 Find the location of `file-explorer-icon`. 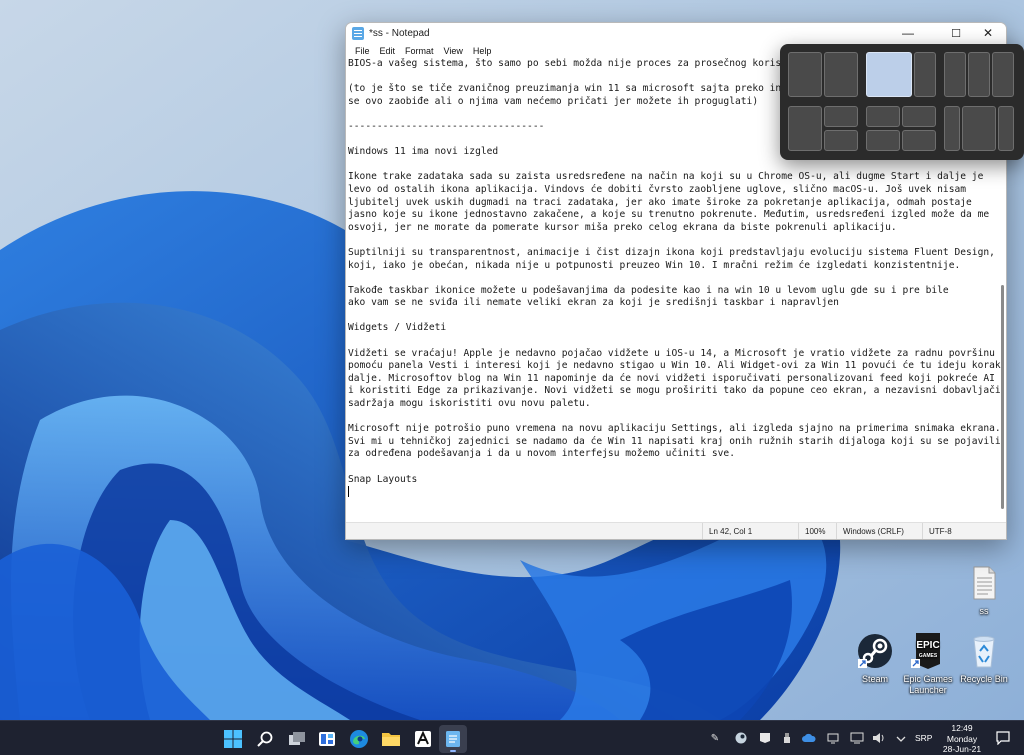

file-explorer-icon is located at coordinates (391, 739).